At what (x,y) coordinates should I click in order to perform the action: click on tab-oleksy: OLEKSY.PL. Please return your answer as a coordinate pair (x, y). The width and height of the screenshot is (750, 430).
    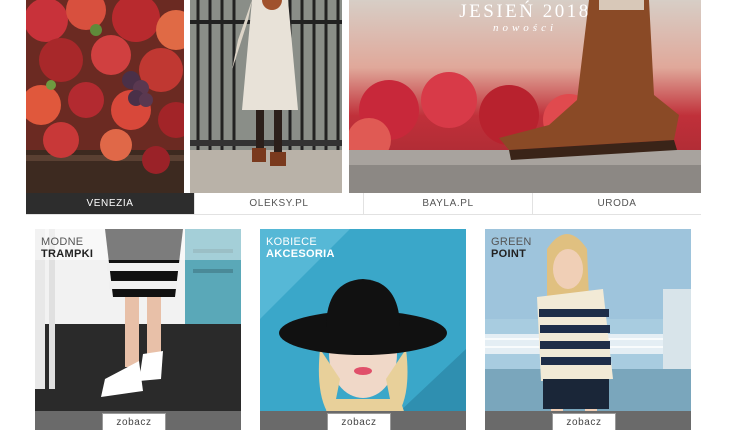
    Looking at the image, I should click on (279, 203).